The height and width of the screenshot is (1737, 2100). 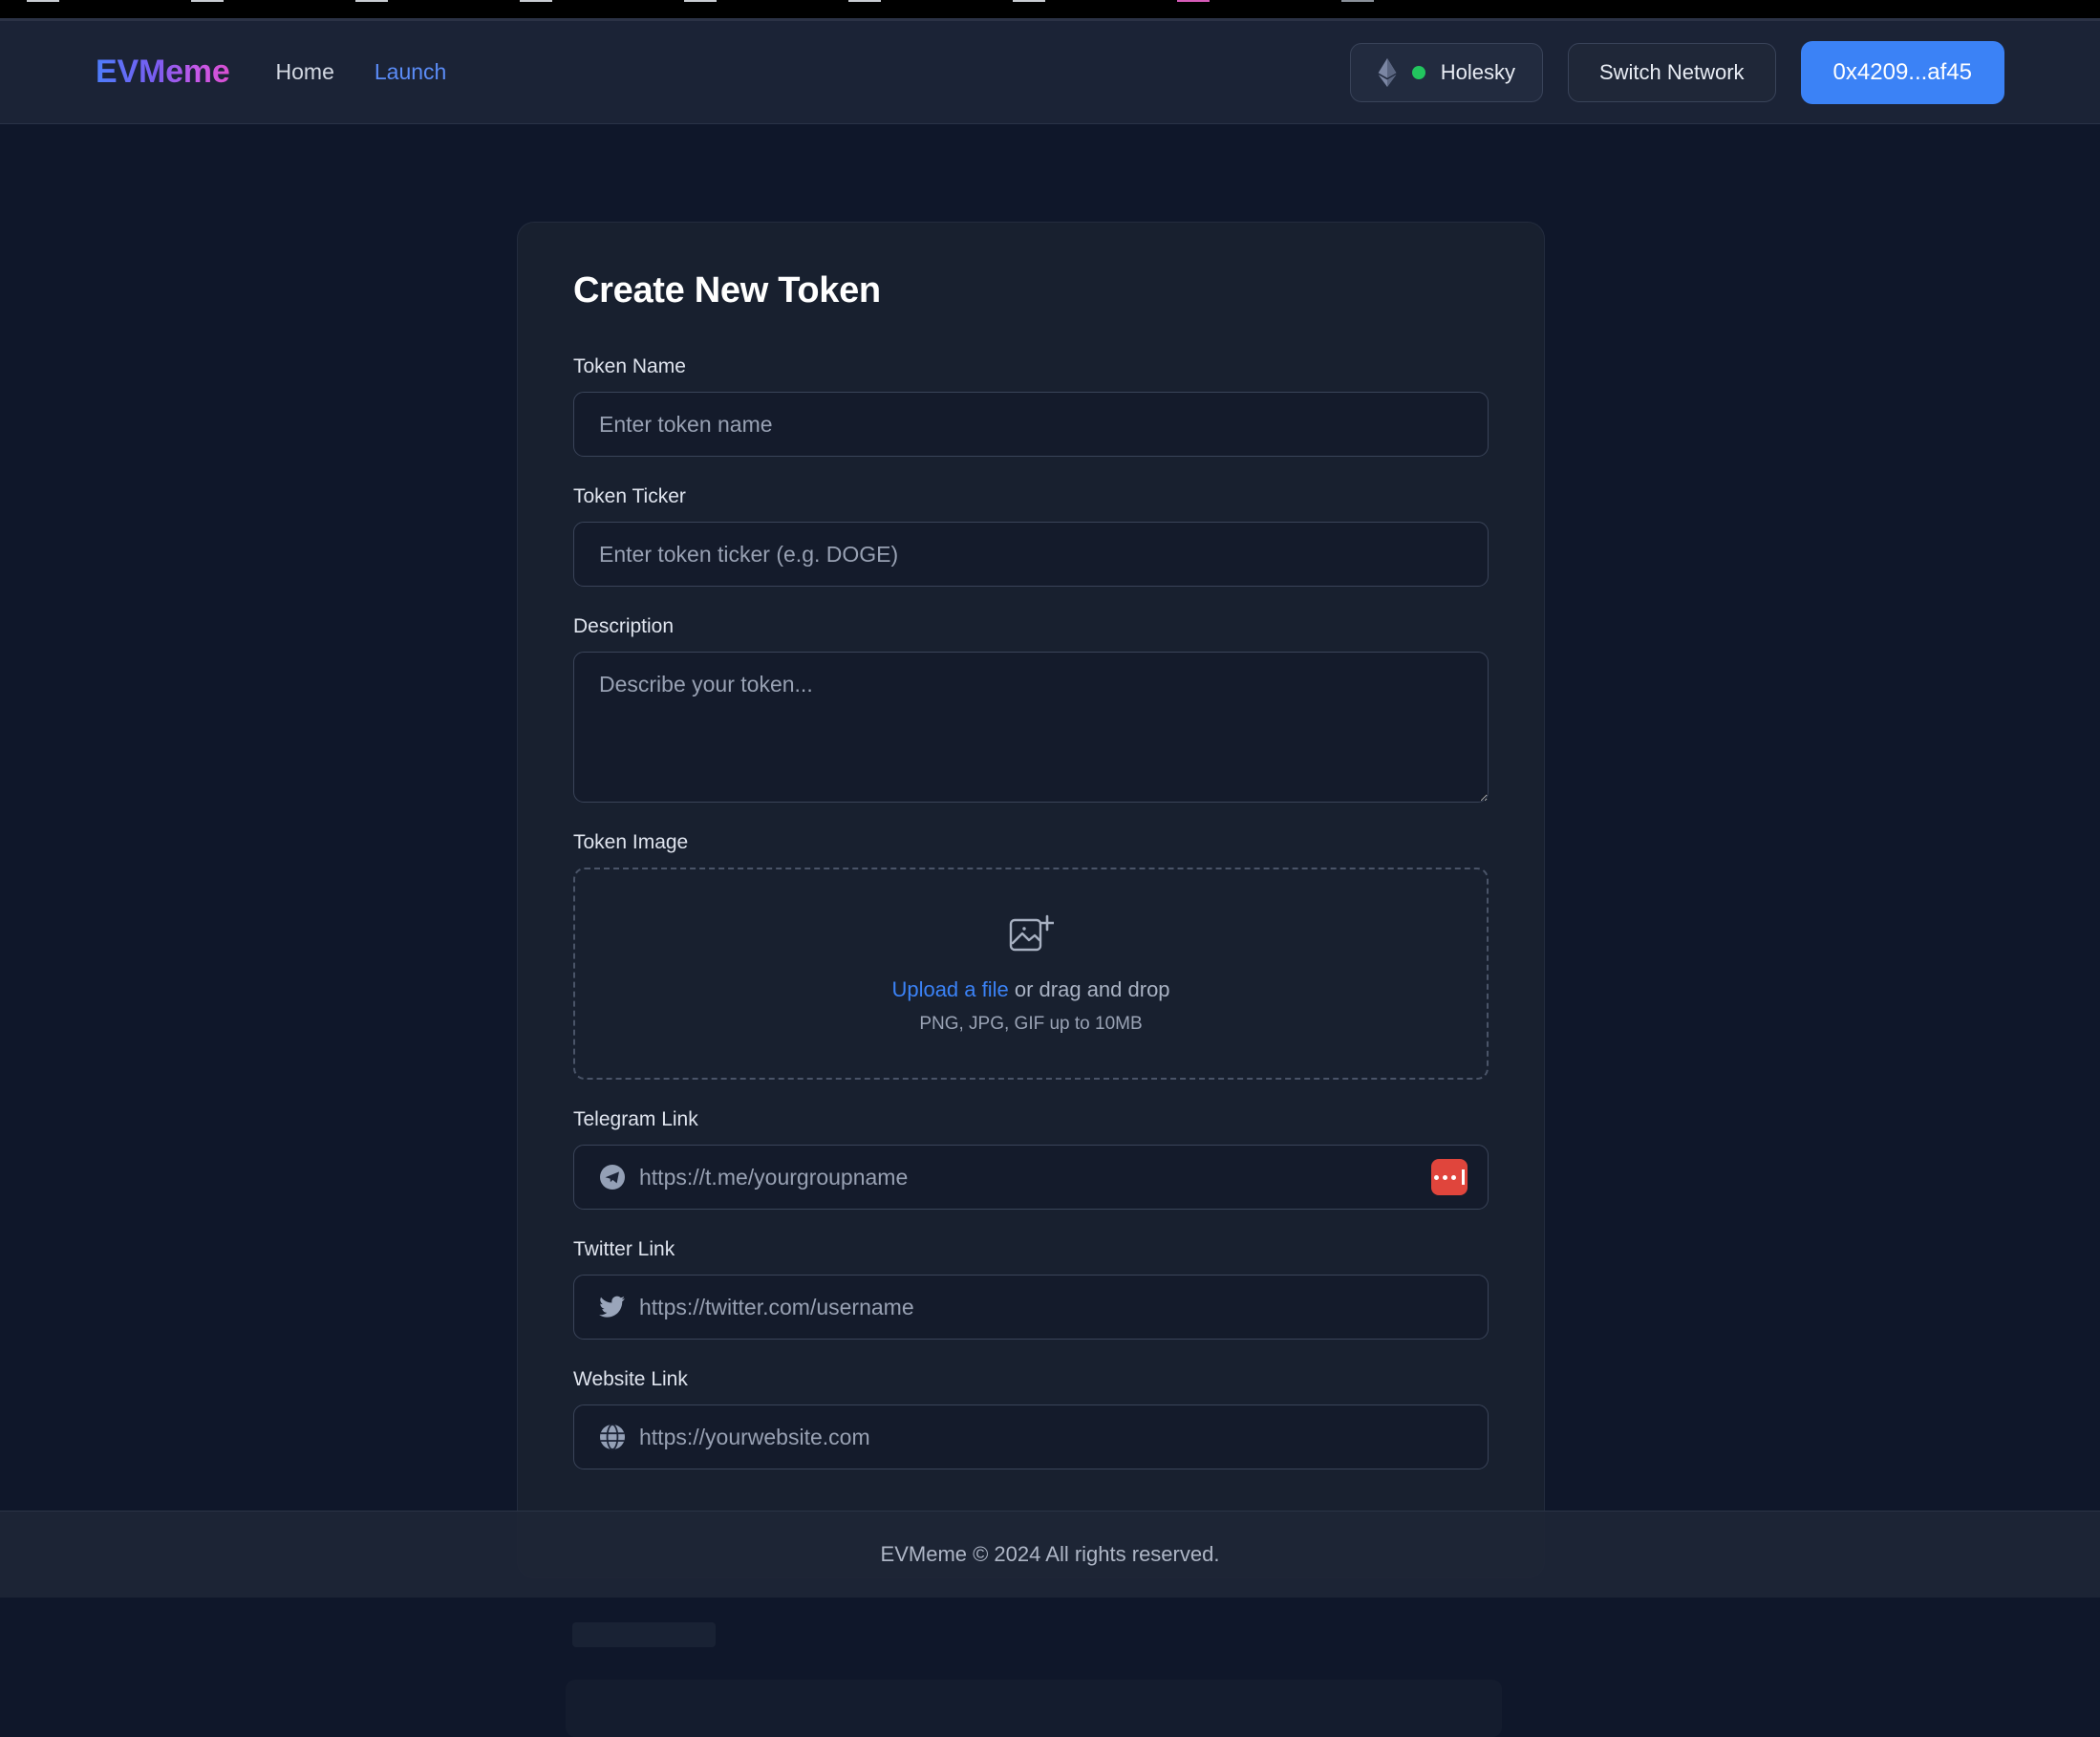 I want to click on dropzone-primary-text: Upload a file or drag and drop, so click(x=1030, y=989).